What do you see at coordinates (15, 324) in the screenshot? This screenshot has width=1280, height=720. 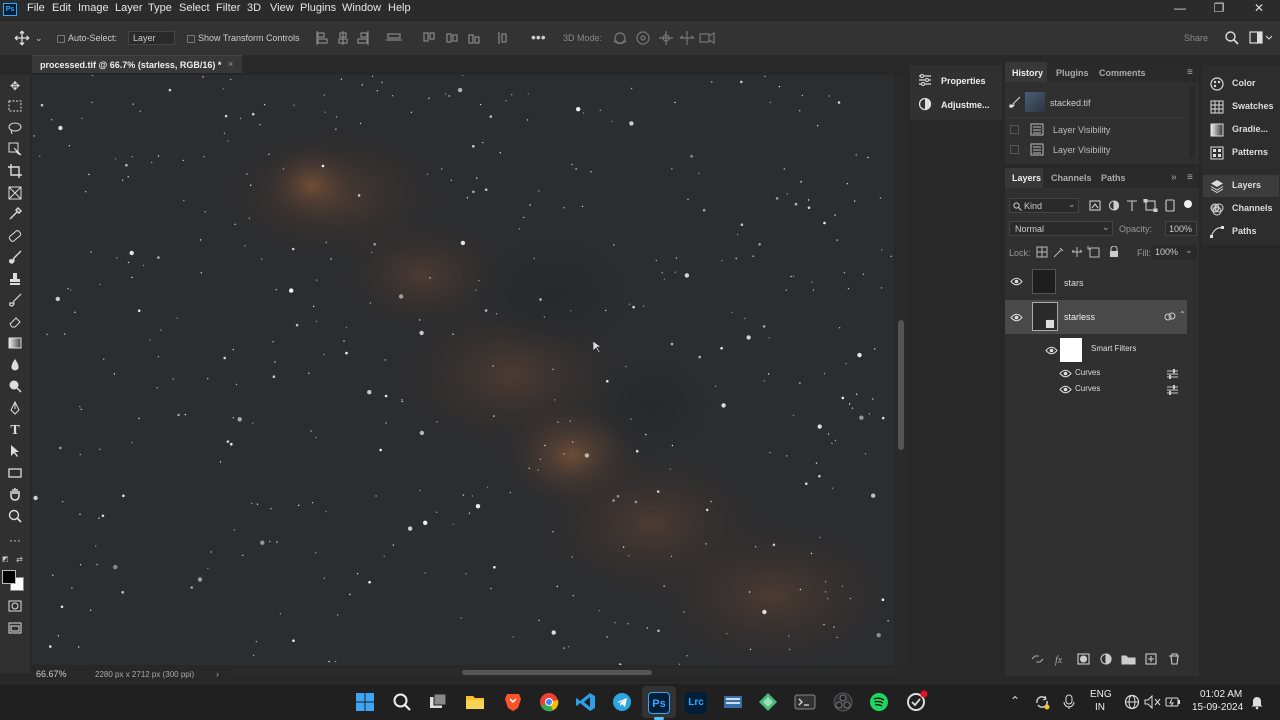 I see `eraser-tool-icon` at bounding box center [15, 324].